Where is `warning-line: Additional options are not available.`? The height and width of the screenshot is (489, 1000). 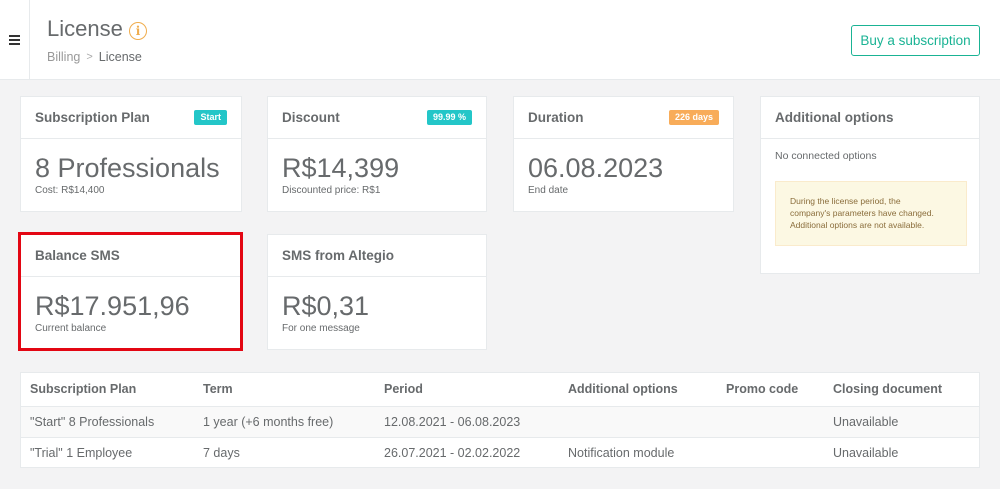 warning-line: Additional options are not available. is located at coordinates (857, 225).